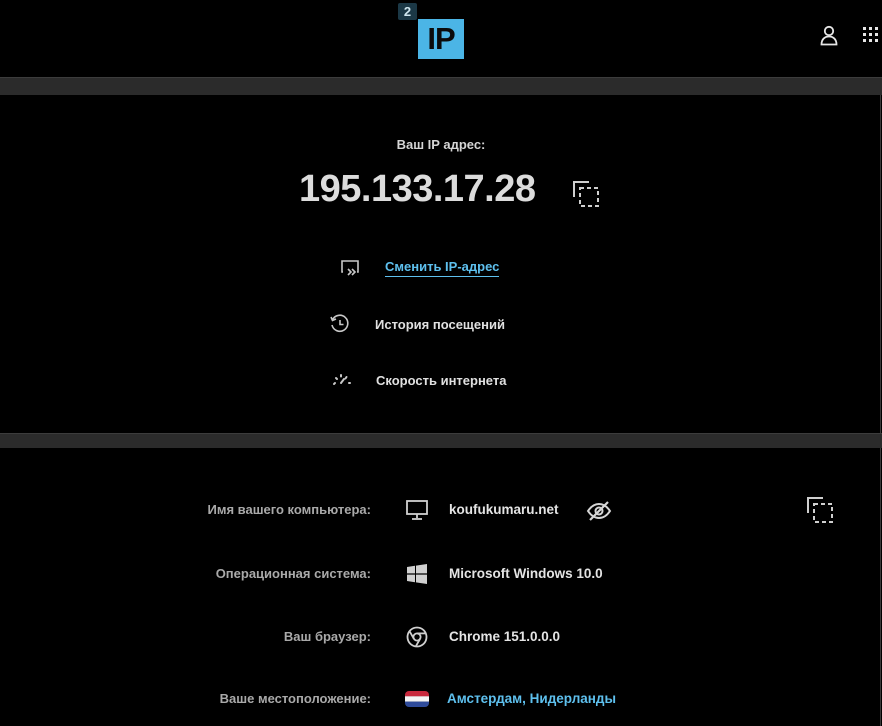 The height and width of the screenshot is (726, 882). I want to click on info-value: Амстердам, Нидерланды, so click(532, 698).